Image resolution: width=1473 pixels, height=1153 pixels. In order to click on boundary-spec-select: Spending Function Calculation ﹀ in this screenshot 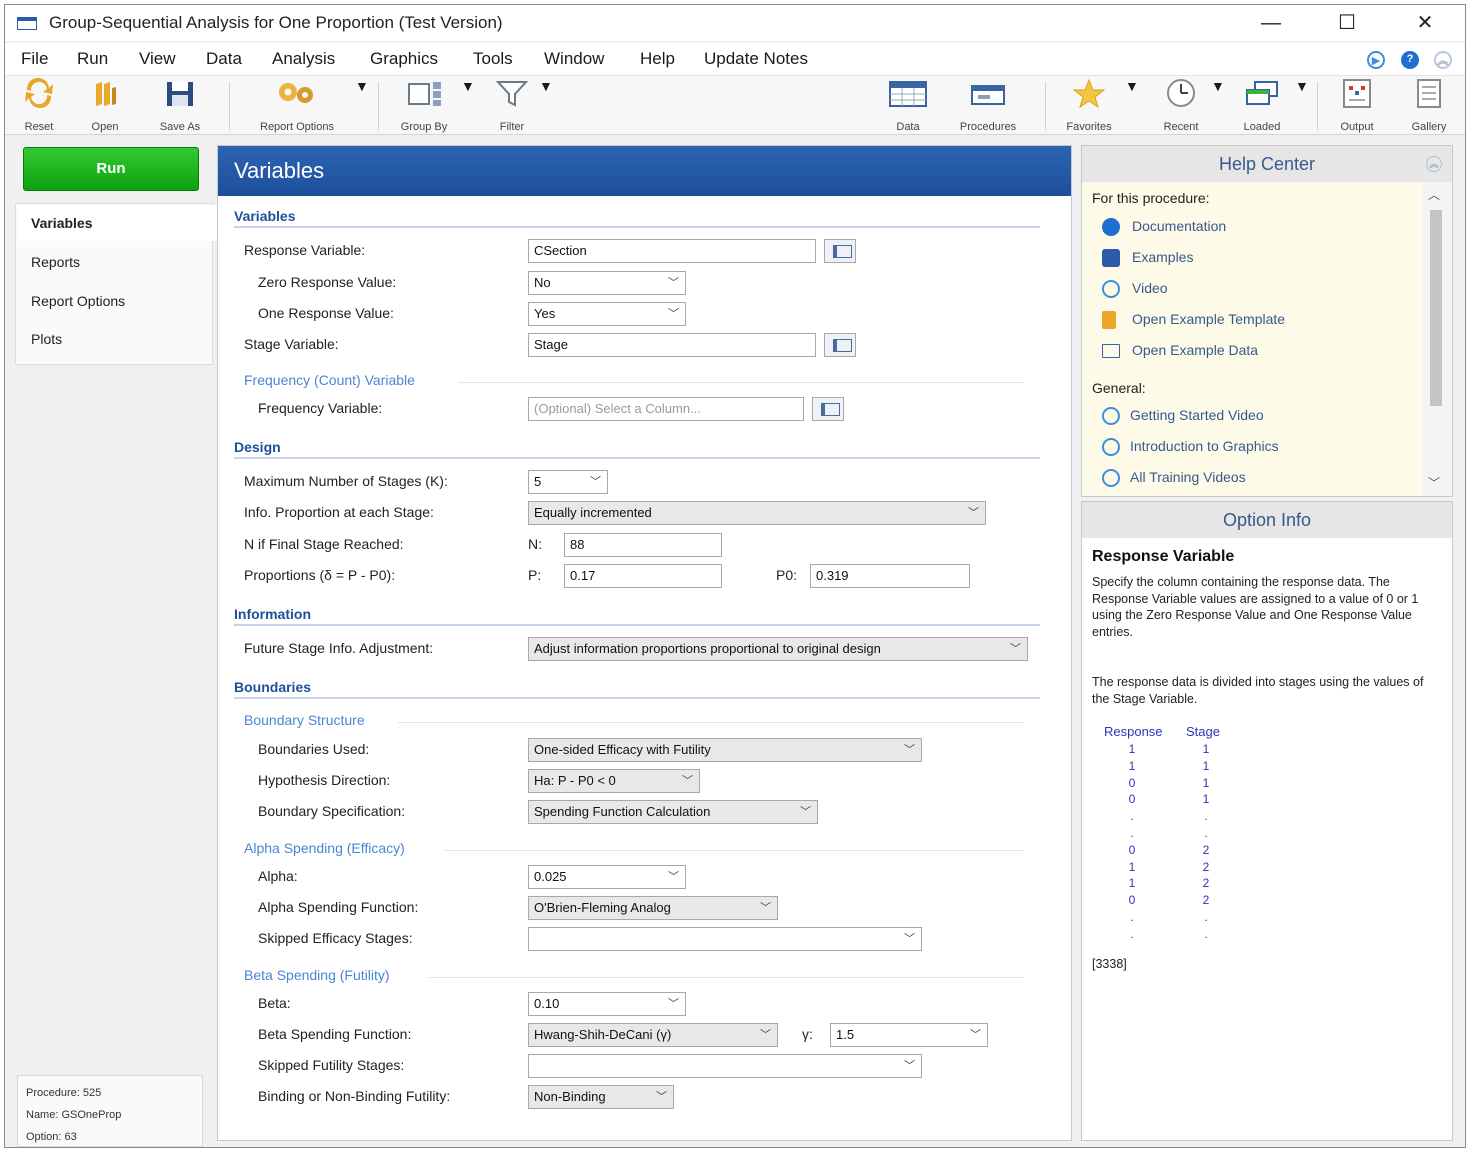, I will do `click(673, 812)`.